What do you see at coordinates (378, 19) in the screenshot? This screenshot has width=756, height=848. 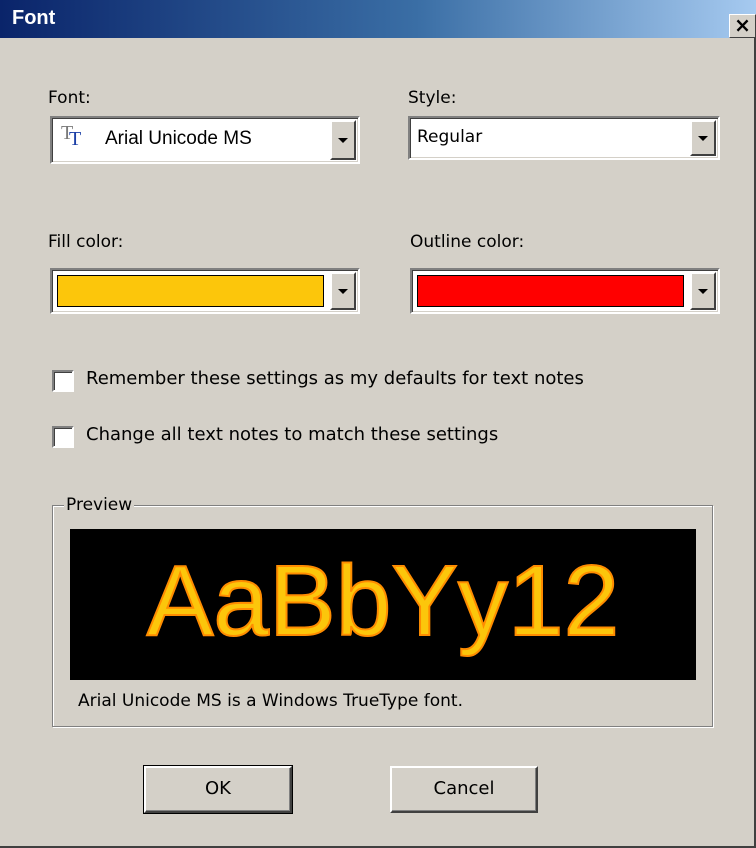 I see `title-bar: Font ×` at bounding box center [378, 19].